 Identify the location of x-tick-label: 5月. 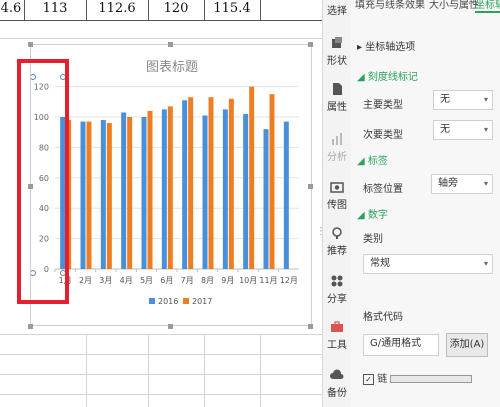
(146, 280).